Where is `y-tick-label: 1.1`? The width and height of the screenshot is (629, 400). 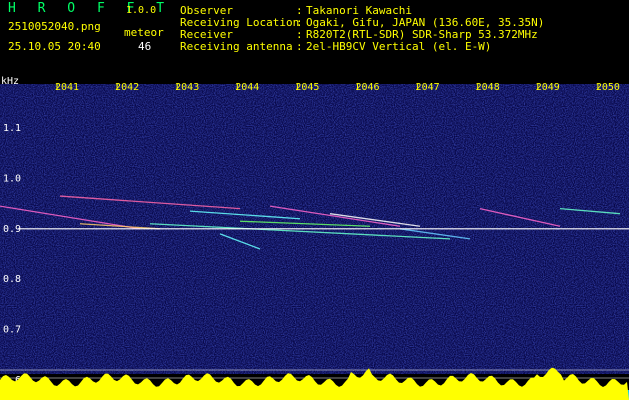 y-tick-label: 1.1 is located at coordinates (12, 128).